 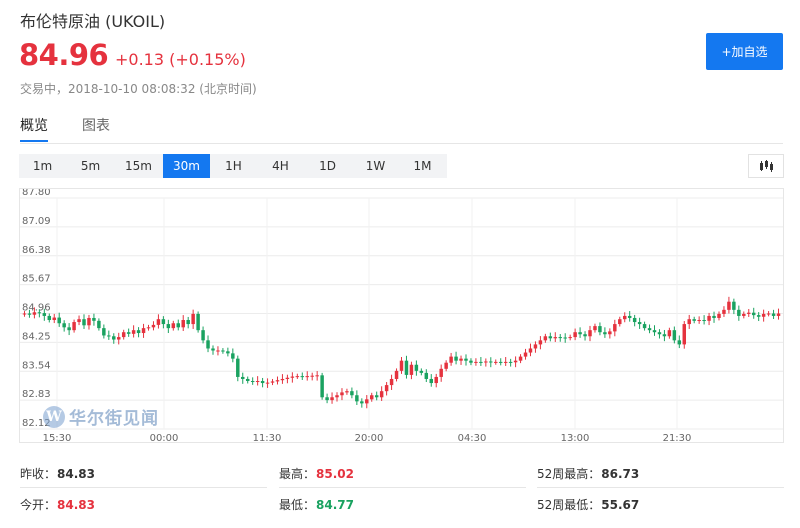 What do you see at coordinates (297, 505) in the screenshot?
I see `stat-label: 最低：` at bounding box center [297, 505].